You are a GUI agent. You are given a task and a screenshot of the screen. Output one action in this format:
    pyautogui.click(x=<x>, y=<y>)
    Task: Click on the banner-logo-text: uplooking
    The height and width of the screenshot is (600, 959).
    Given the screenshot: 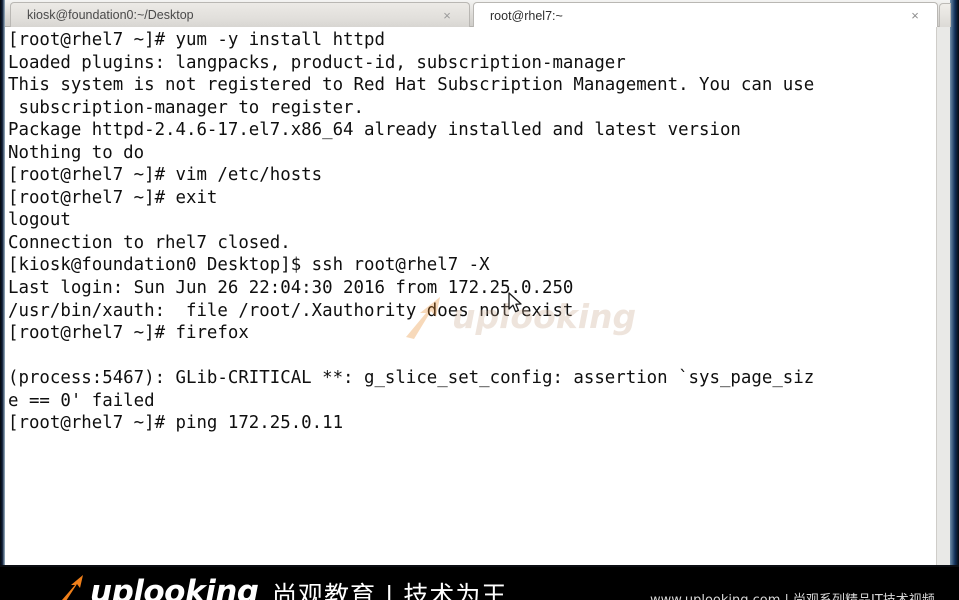 What is the action you would take?
    pyautogui.click(x=174, y=587)
    